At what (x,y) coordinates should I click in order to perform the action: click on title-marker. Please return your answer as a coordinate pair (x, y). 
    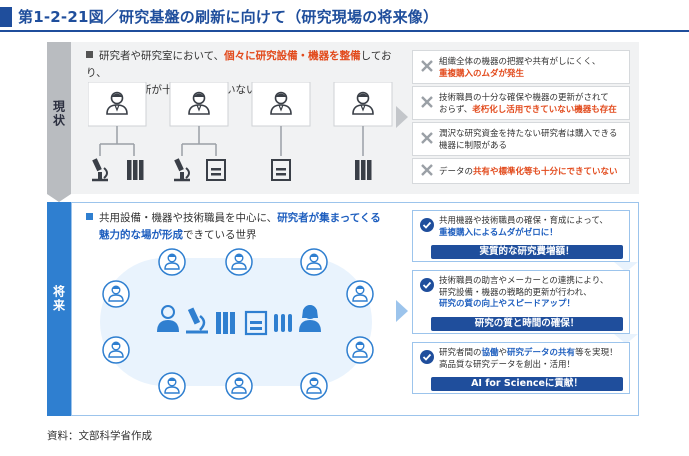
    Looking at the image, I should click on (6, 17).